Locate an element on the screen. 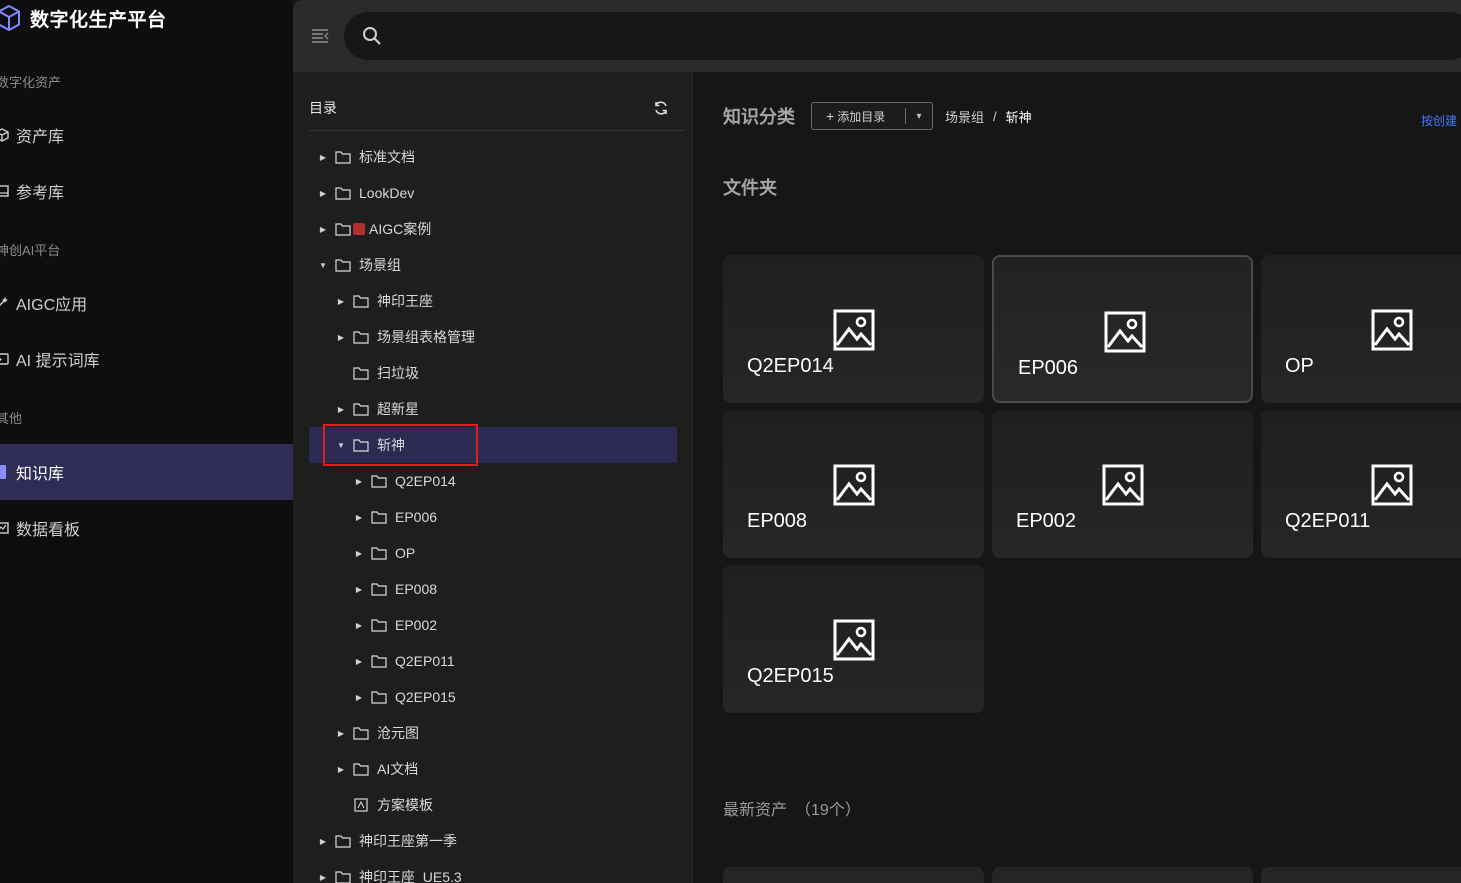 Image resolution: width=1461 pixels, height=883 pixels. tree-item-label: AI文档 is located at coordinates (398, 769).